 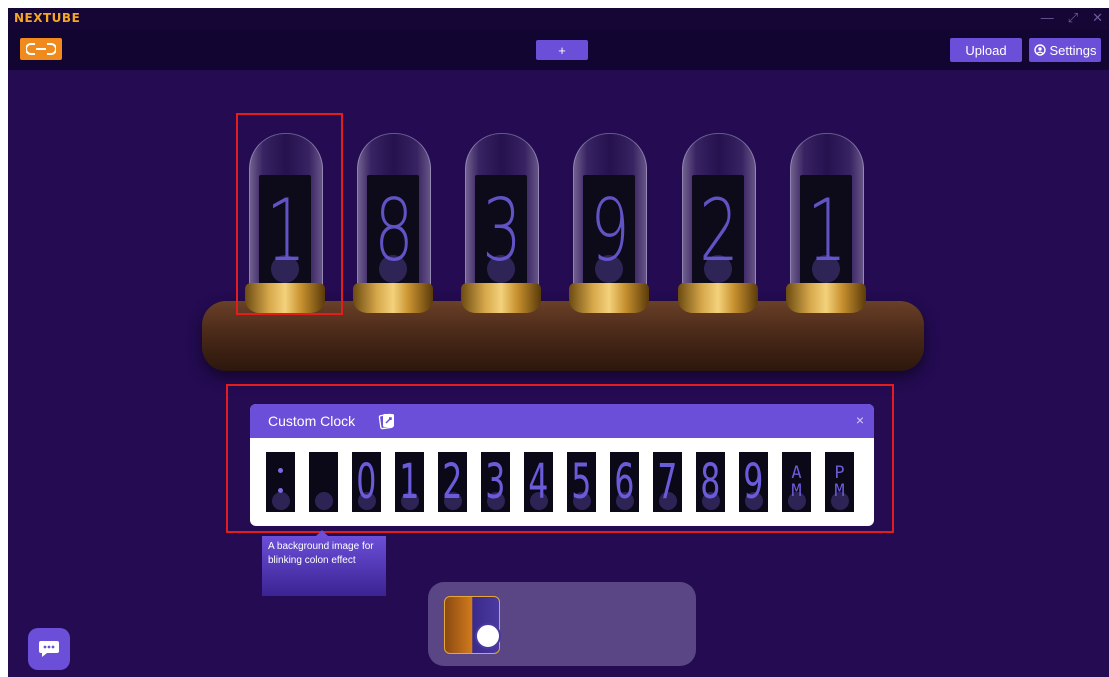 I want to click on tube-3: 3, so click(x=501, y=225).